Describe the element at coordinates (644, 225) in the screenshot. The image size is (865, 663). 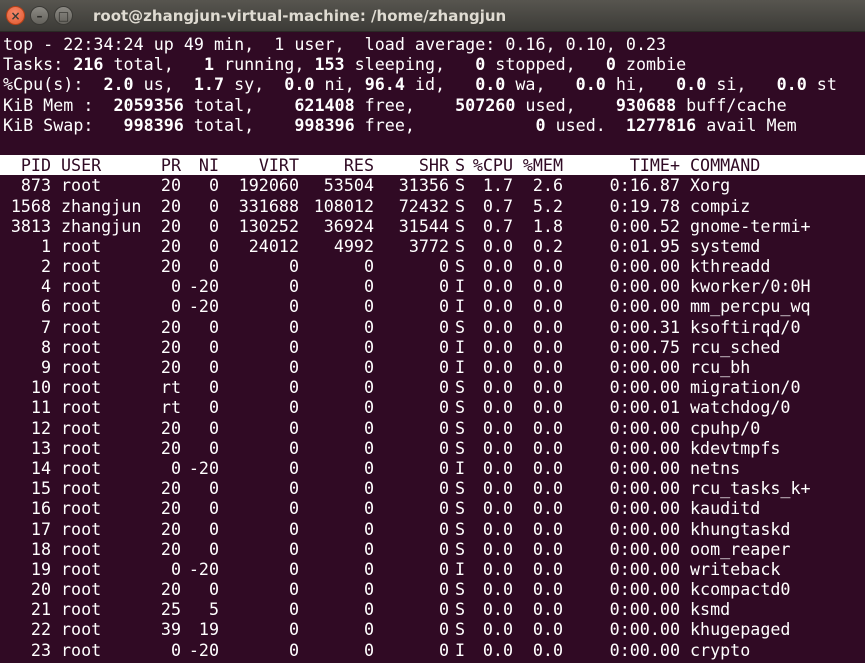
I see `proc-time: 0:00.52` at that location.